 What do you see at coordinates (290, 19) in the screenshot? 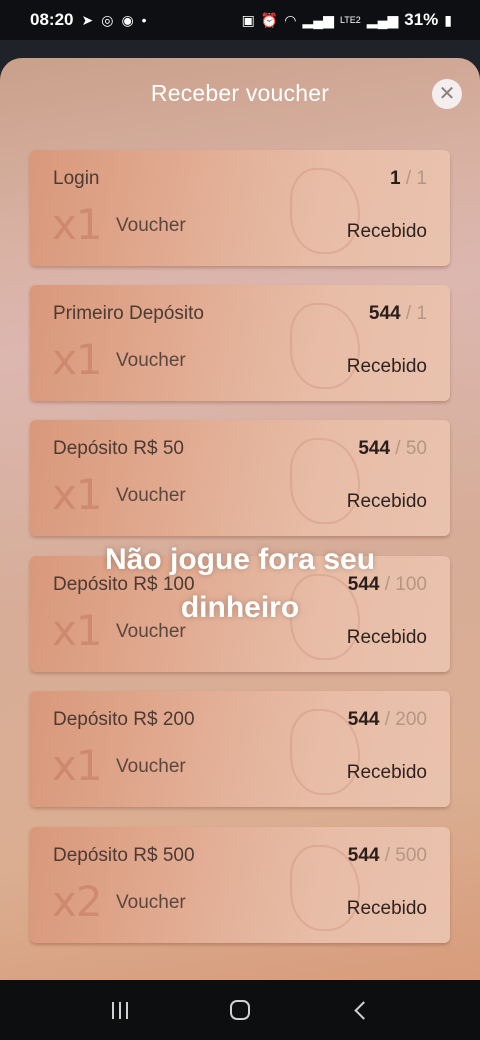
I see `wifi-icon: ◠` at bounding box center [290, 19].